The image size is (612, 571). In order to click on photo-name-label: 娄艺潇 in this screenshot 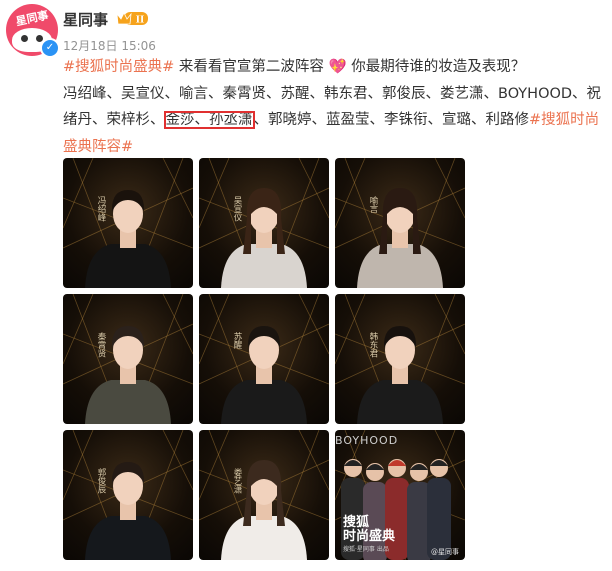, I will do `click(237, 481)`.